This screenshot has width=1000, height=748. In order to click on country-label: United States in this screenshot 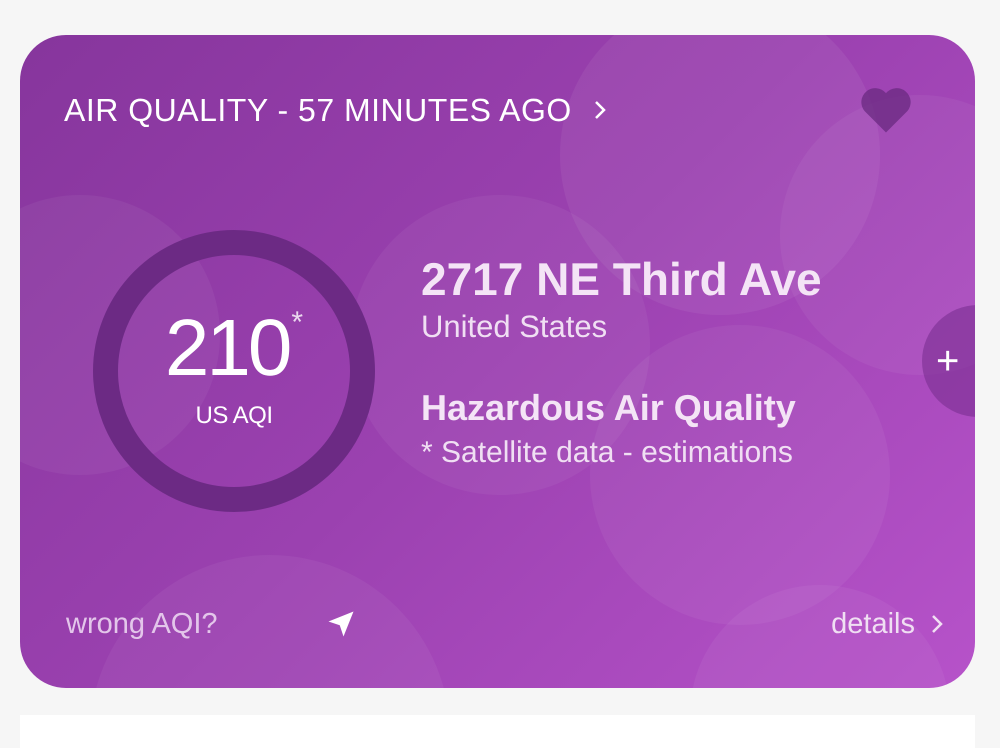, I will do `click(514, 327)`.